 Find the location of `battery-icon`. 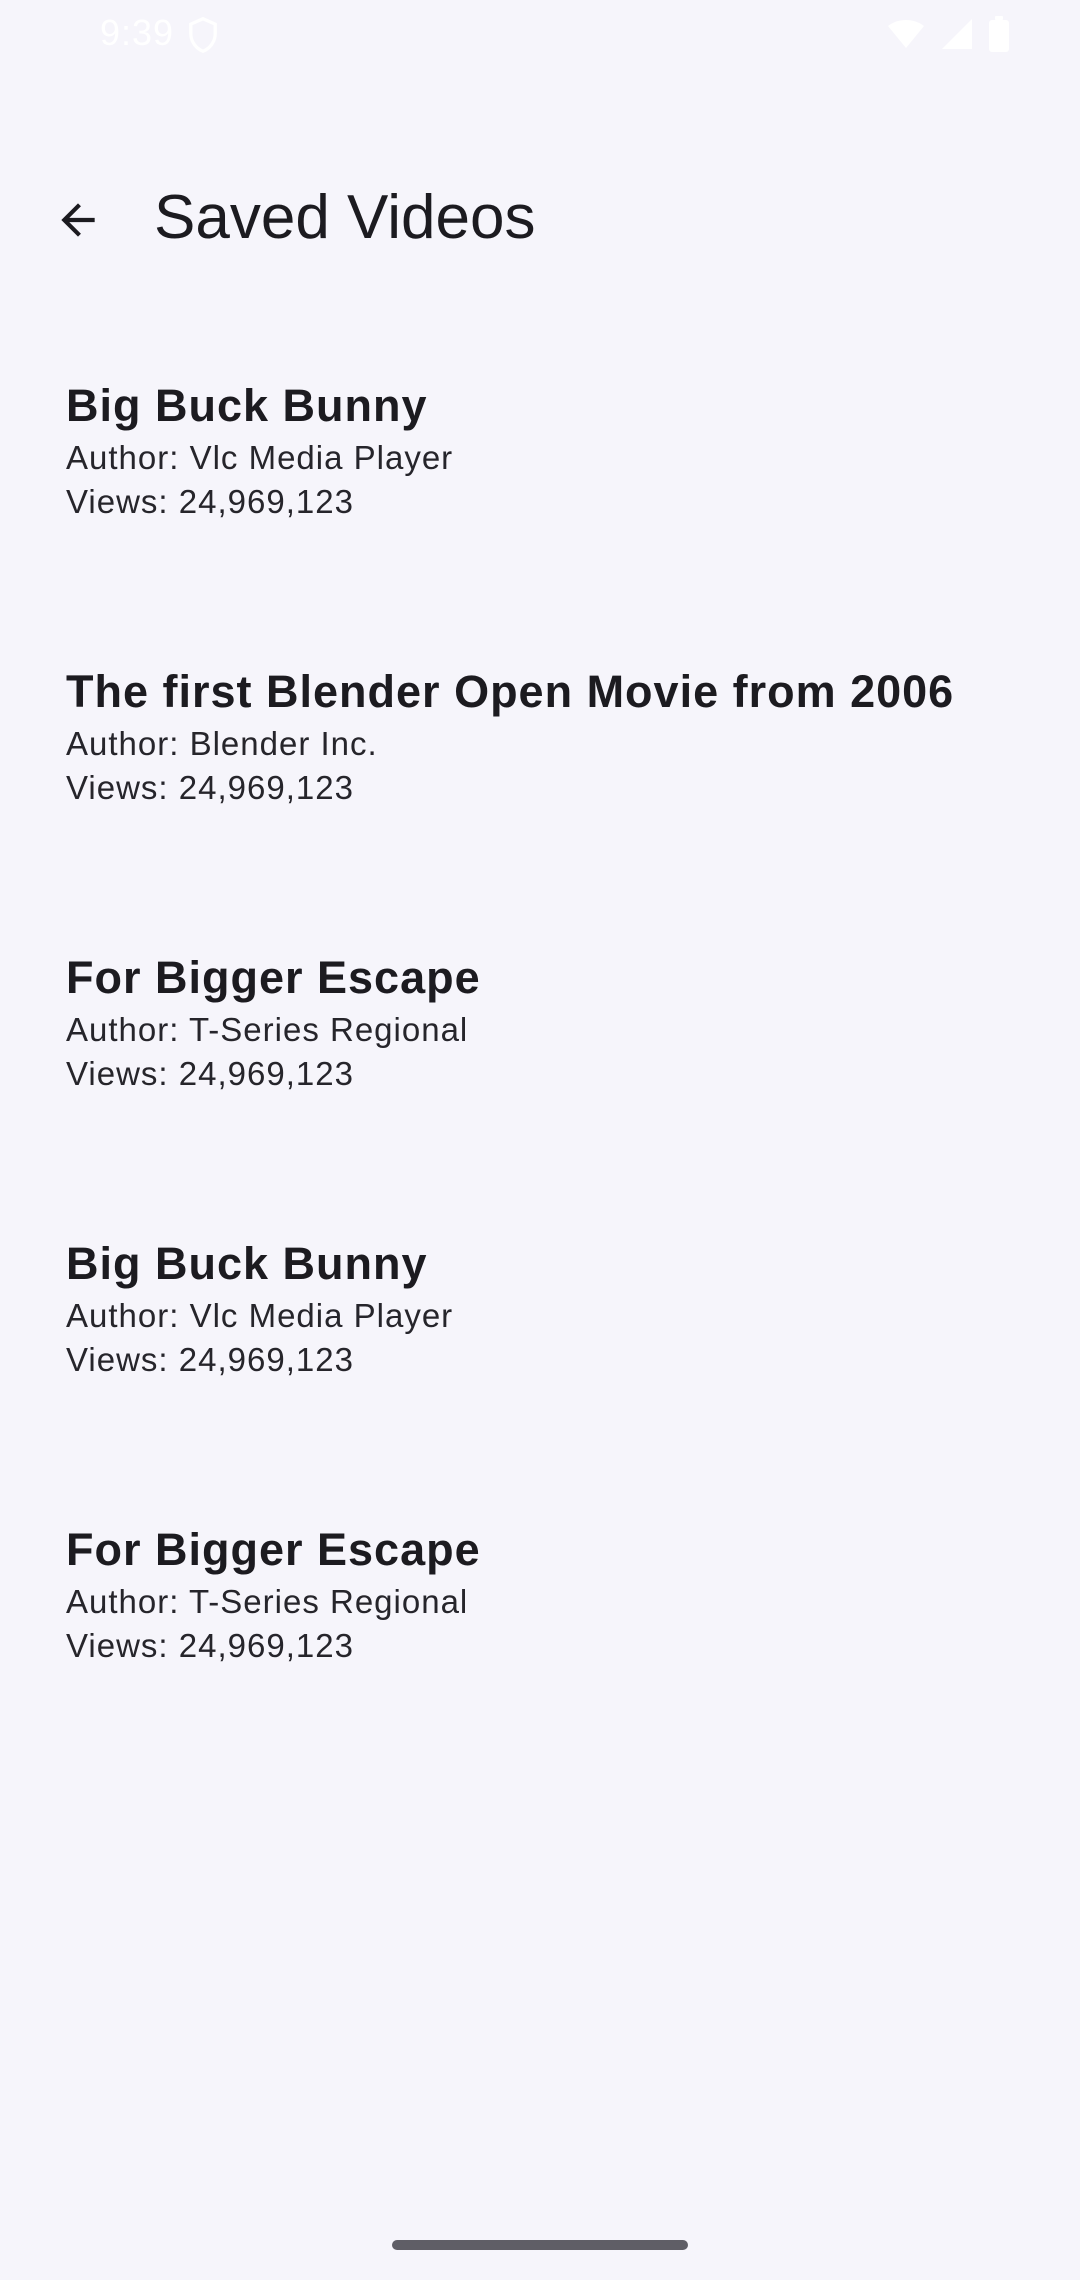

battery-icon is located at coordinates (999, 34).